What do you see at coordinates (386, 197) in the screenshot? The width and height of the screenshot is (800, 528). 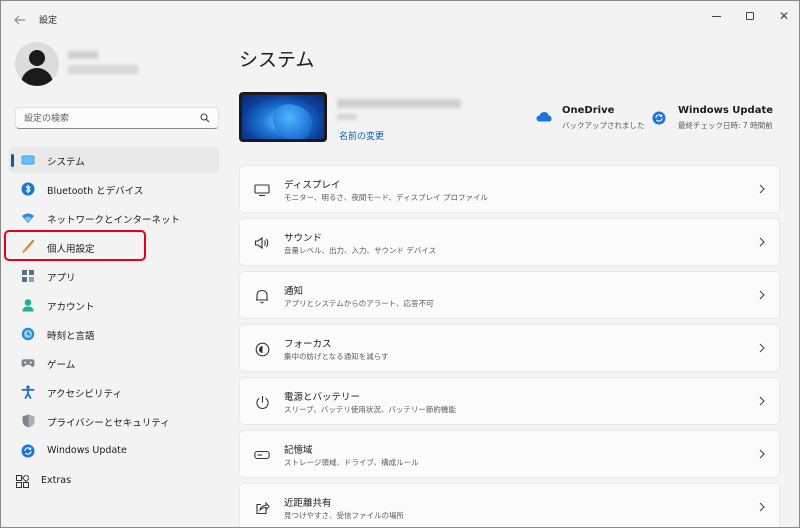 I see `card-subtitle: モニター、明るさ、夜間モード、ディスプレイ プロファイル` at bounding box center [386, 197].